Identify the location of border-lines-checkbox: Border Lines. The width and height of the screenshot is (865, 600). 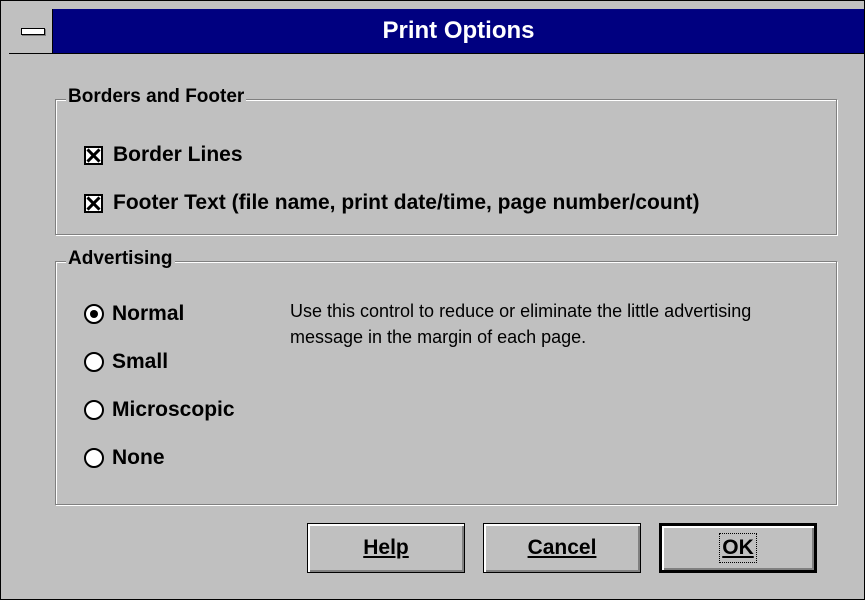
(163, 155).